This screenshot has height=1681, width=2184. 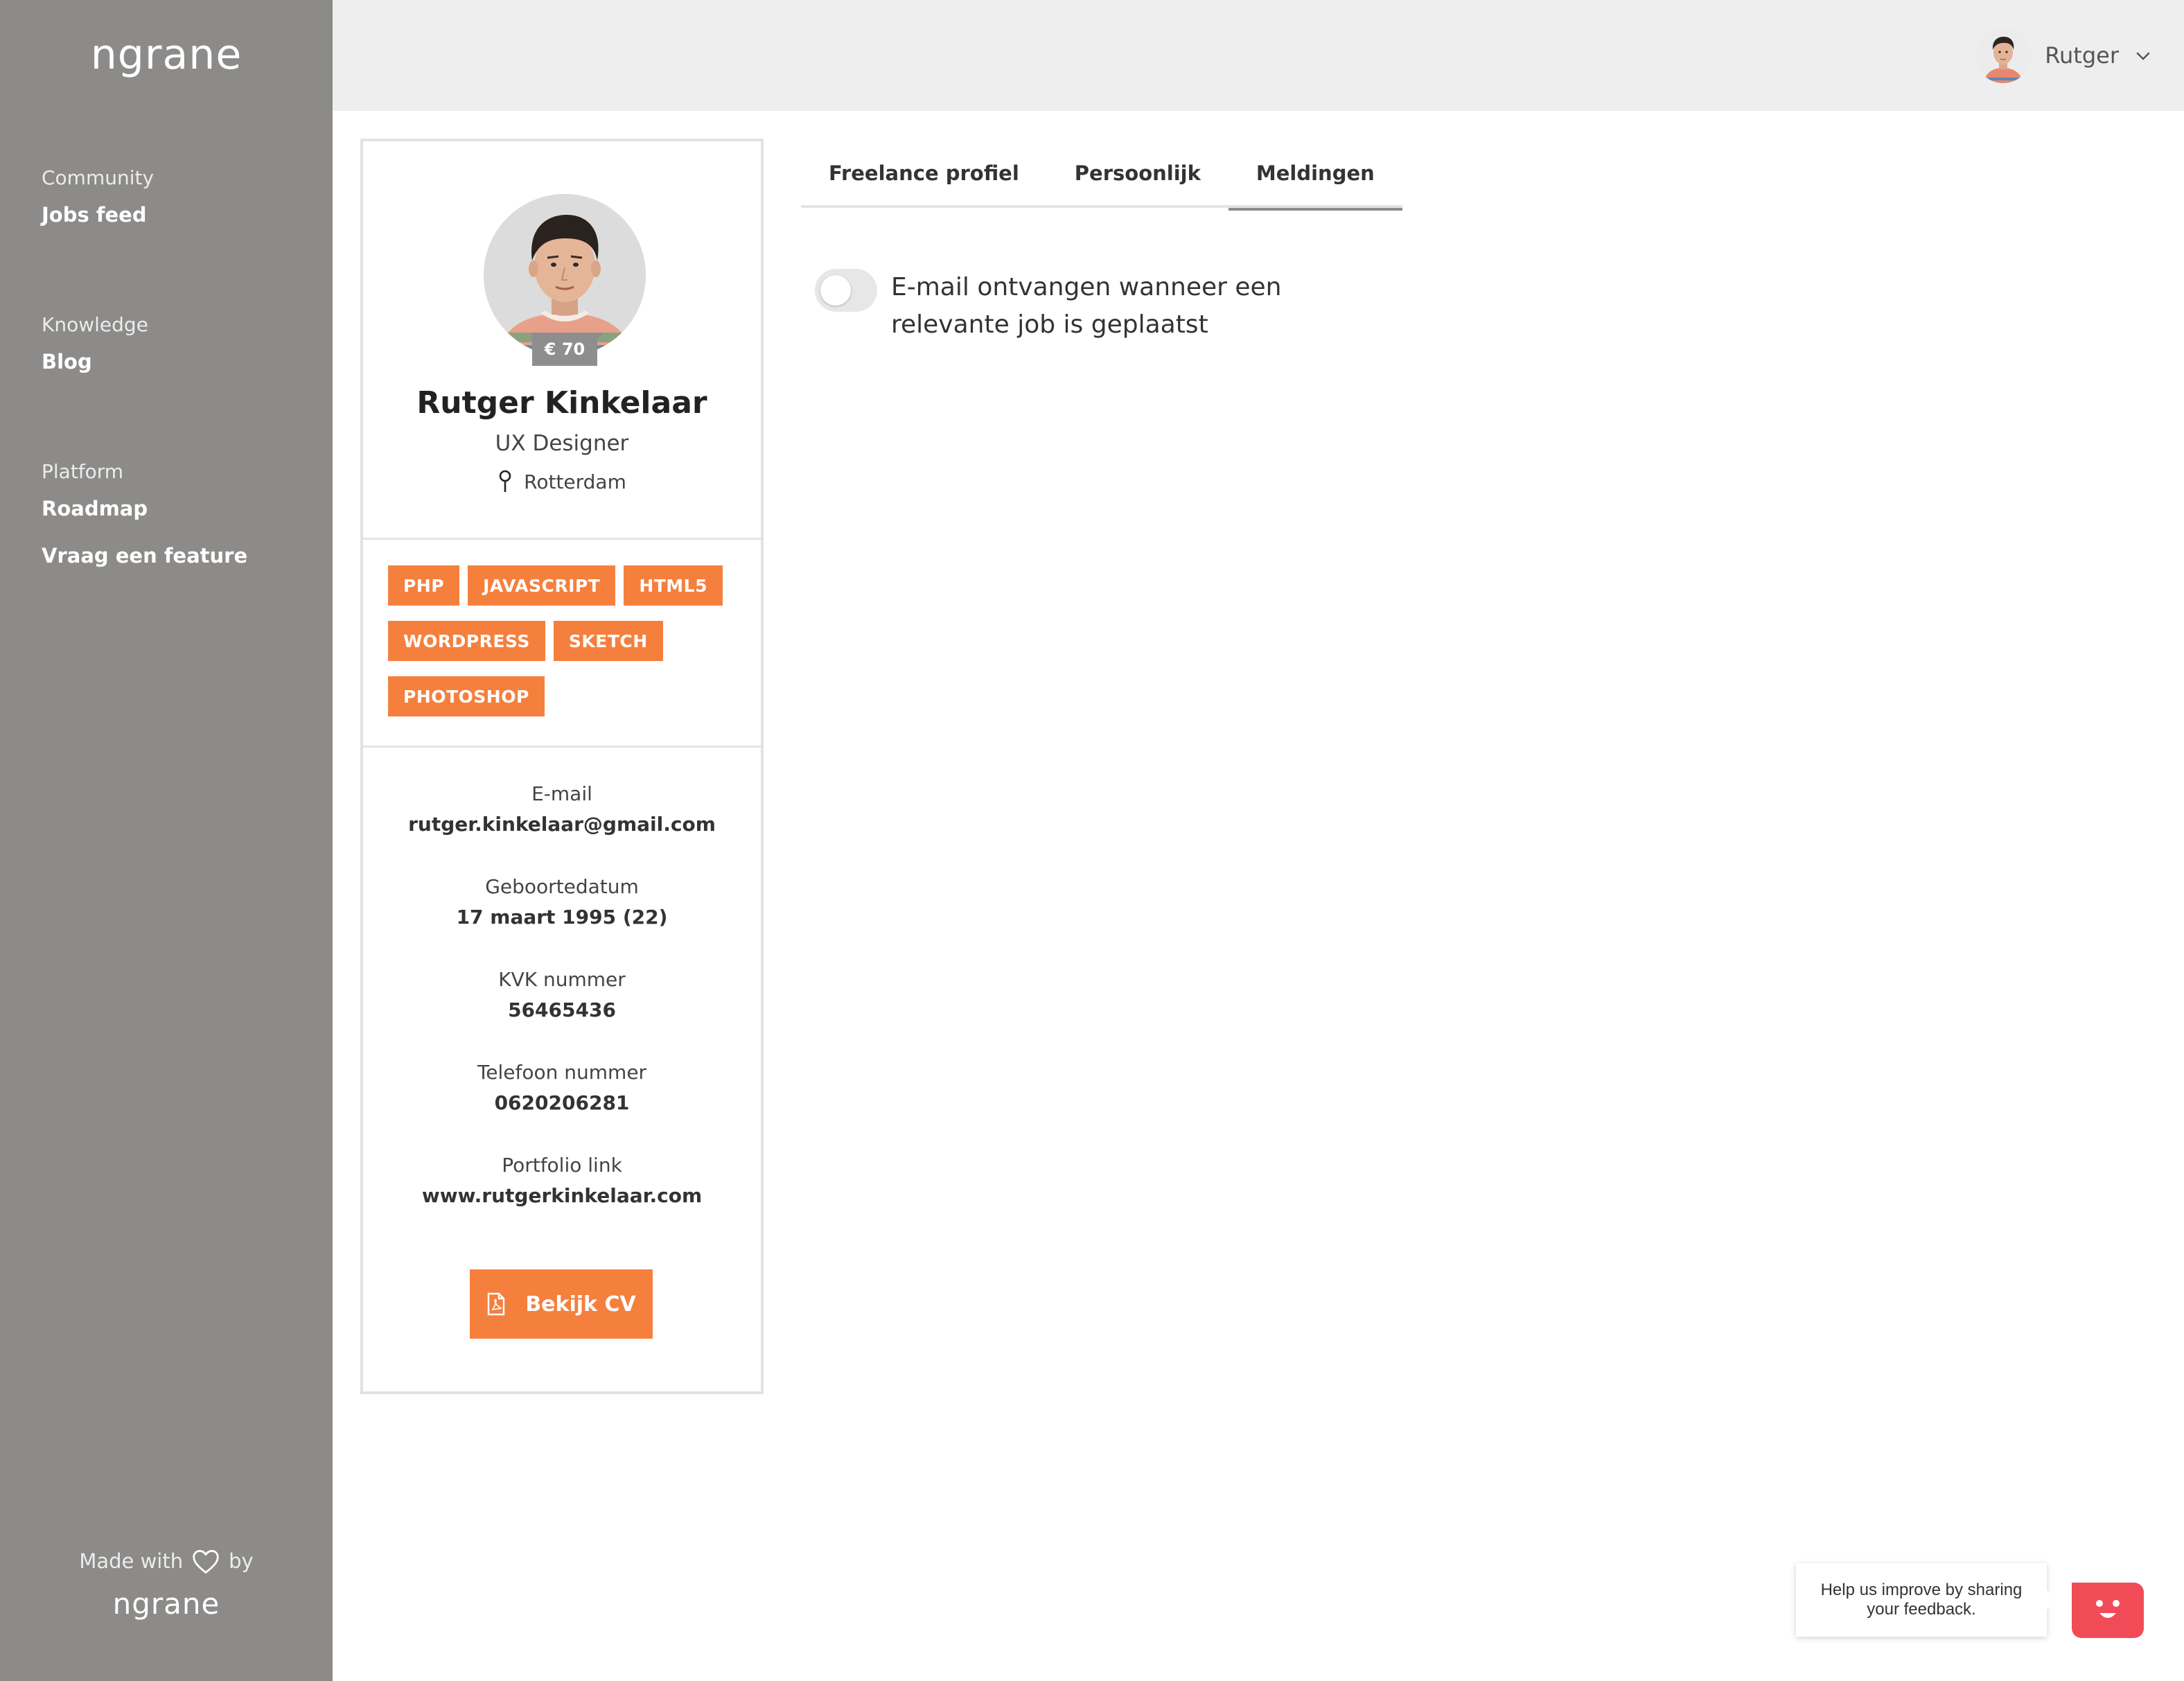 I want to click on feedback-button, so click(x=2108, y=1610).